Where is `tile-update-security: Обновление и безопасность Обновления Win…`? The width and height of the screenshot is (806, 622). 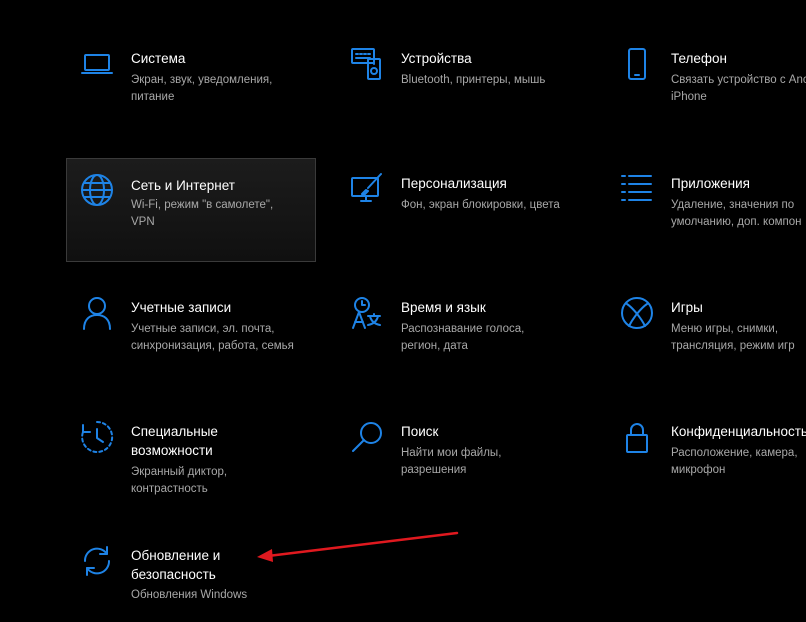 tile-update-security: Обновление и безопасность Обновления Win… is located at coordinates (192, 576).